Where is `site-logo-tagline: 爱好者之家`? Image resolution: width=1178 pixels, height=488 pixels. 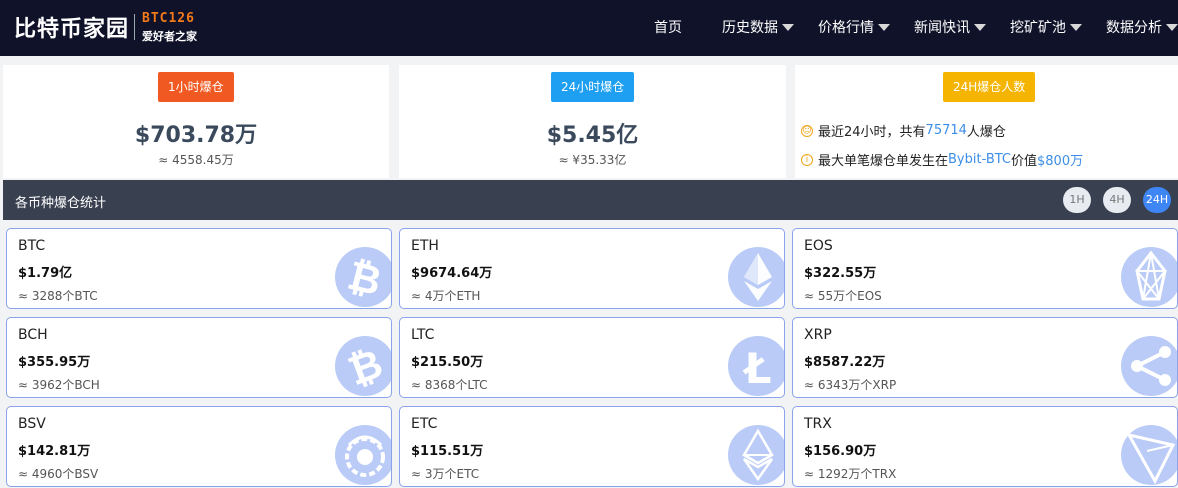
site-logo-tagline: 爱好者之家 is located at coordinates (169, 36).